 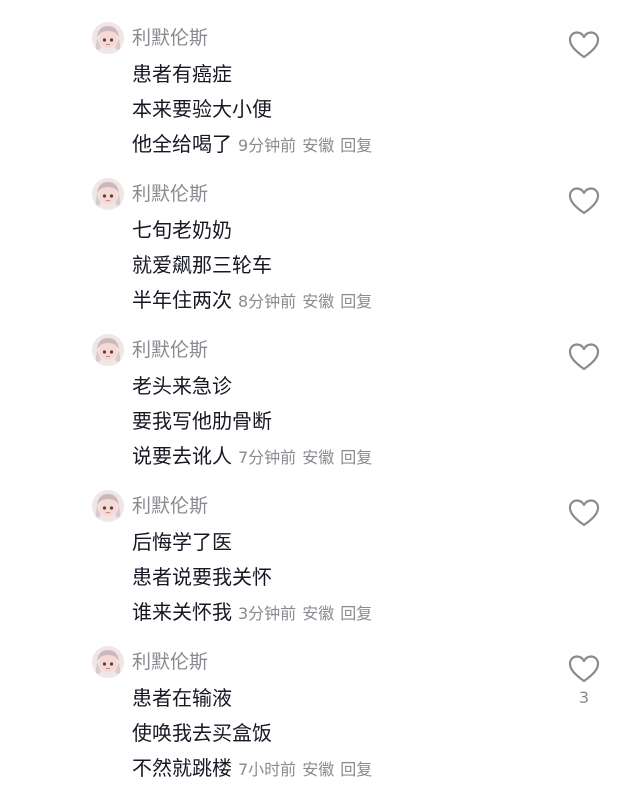 What do you see at coordinates (202, 265) in the screenshot?
I see `comment-text-line: 就爱飙那三轮车` at bounding box center [202, 265].